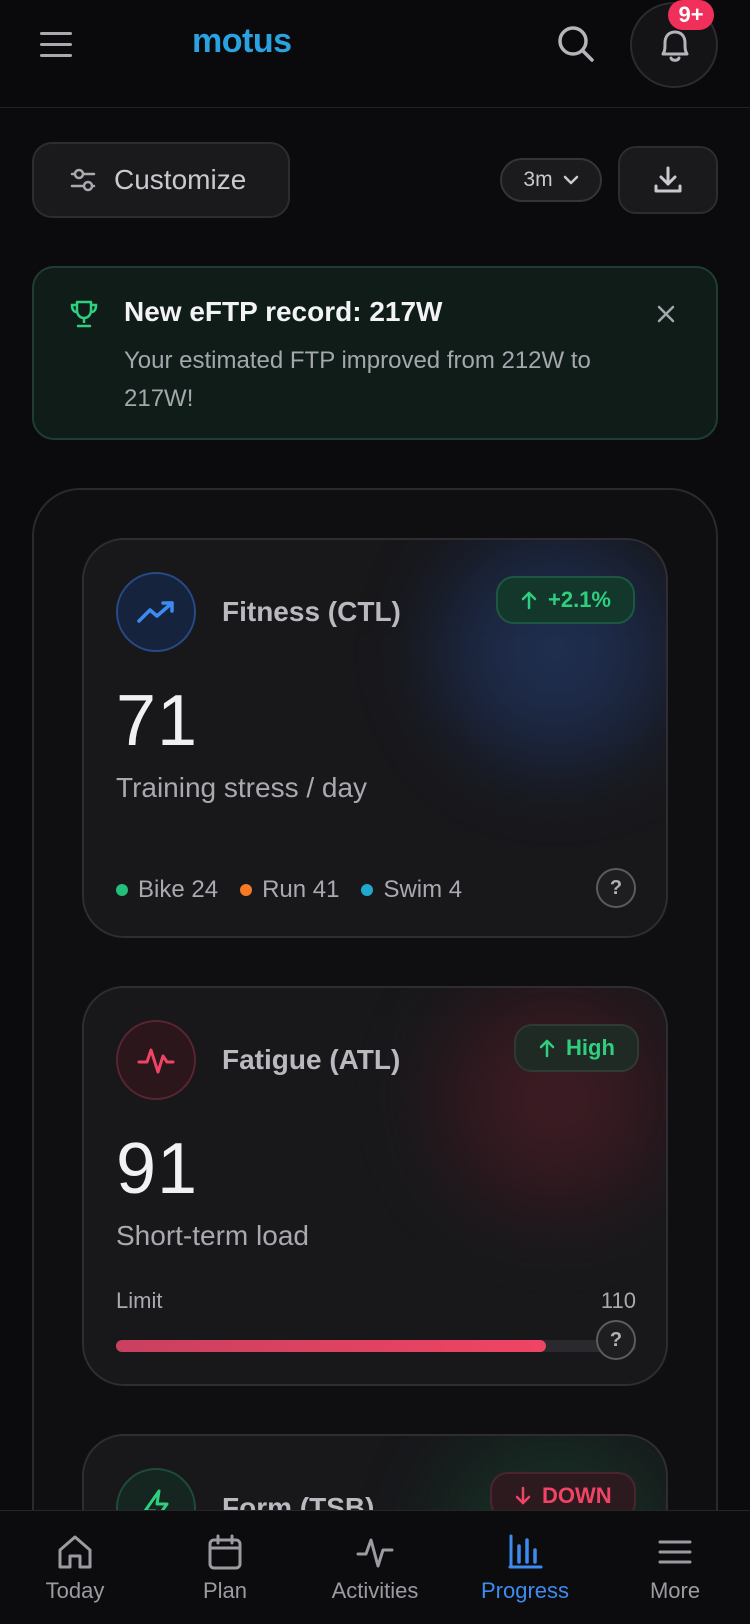 The width and height of the screenshot is (750, 1624). I want to click on fitness-value: 71, so click(157, 721).